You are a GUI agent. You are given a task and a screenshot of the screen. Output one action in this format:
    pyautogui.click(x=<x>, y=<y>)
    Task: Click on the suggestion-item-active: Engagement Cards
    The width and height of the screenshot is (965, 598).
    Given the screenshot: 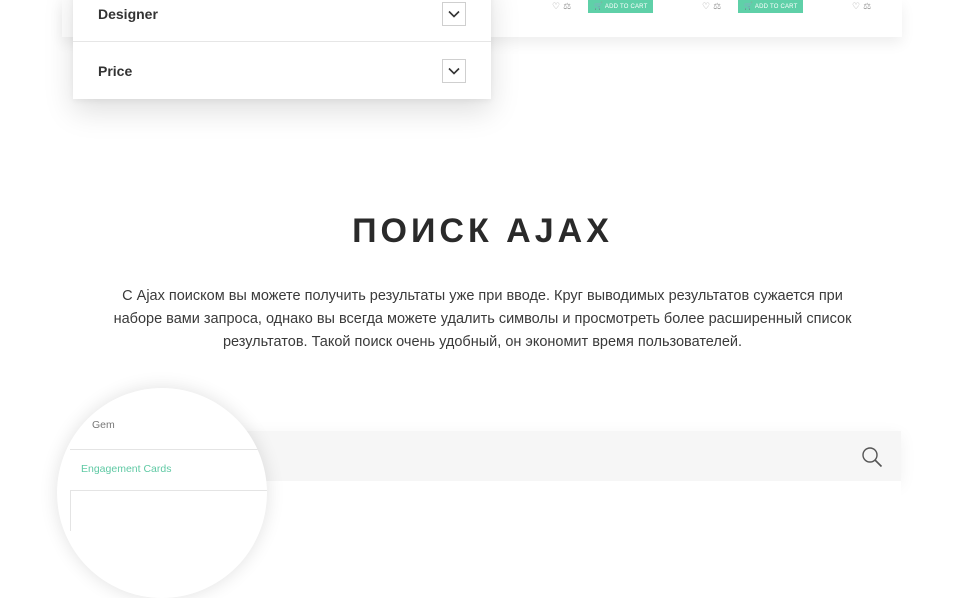 What is the action you would take?
    pyautogui.click(x=168, y=470)
    